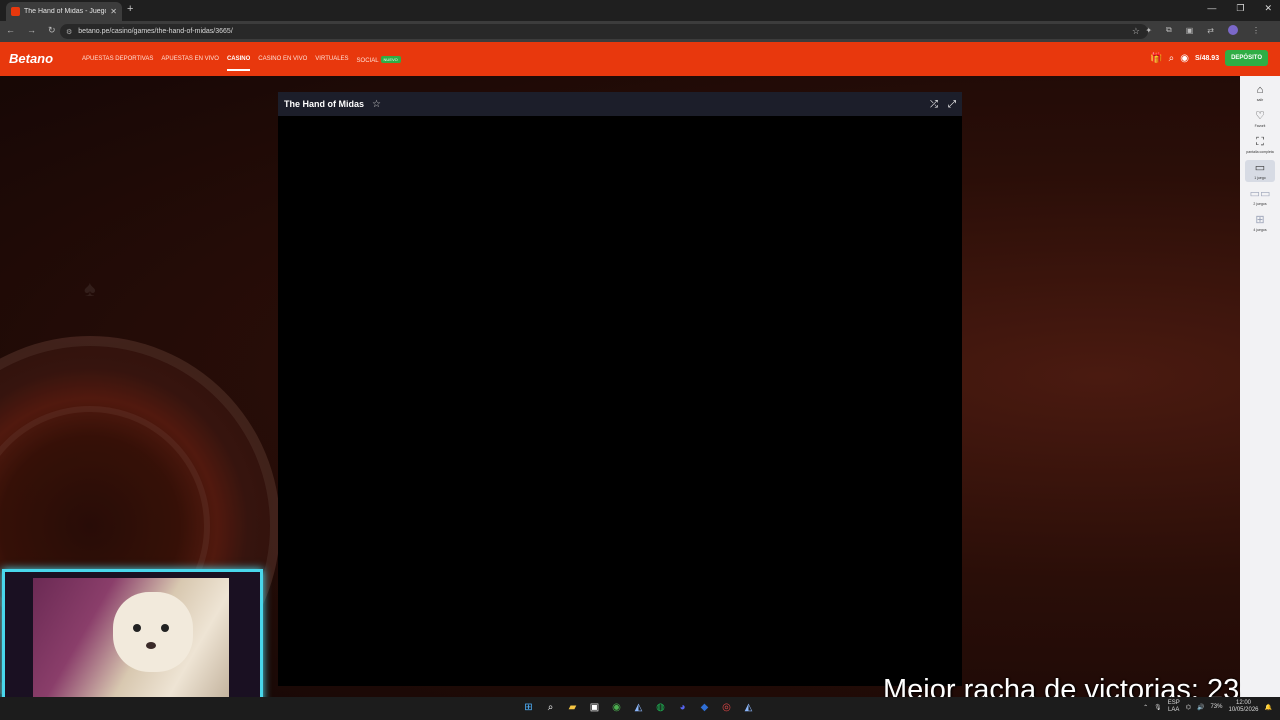  What do you see at coordinates (1260, 119) in the screenshot?
I see `sidebar-item-favorite: ♡ Favorit` at bounding box center [1260, 119].